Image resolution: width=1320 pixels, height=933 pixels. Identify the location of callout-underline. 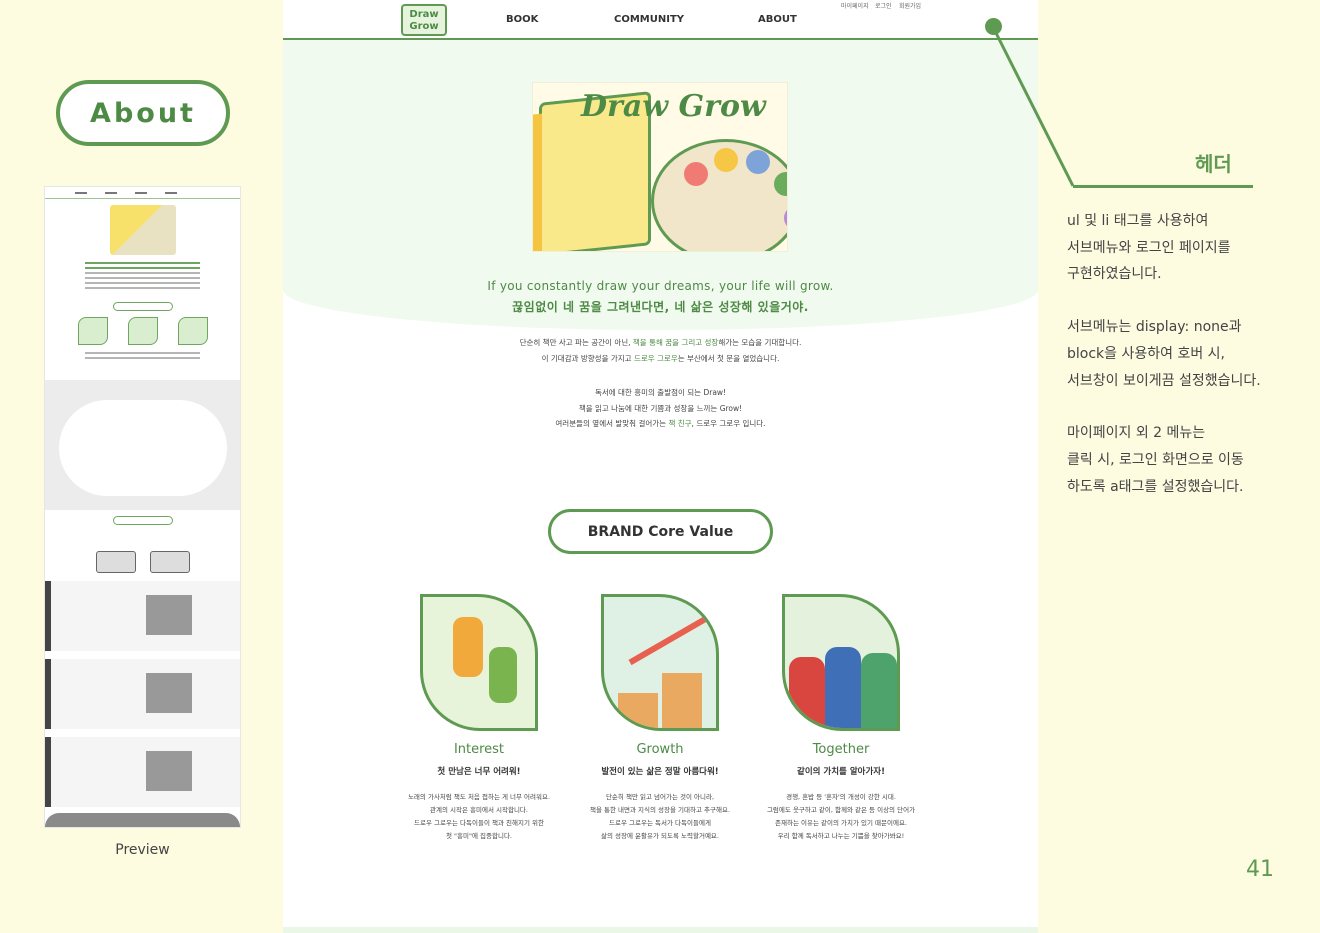
(1163, 186).